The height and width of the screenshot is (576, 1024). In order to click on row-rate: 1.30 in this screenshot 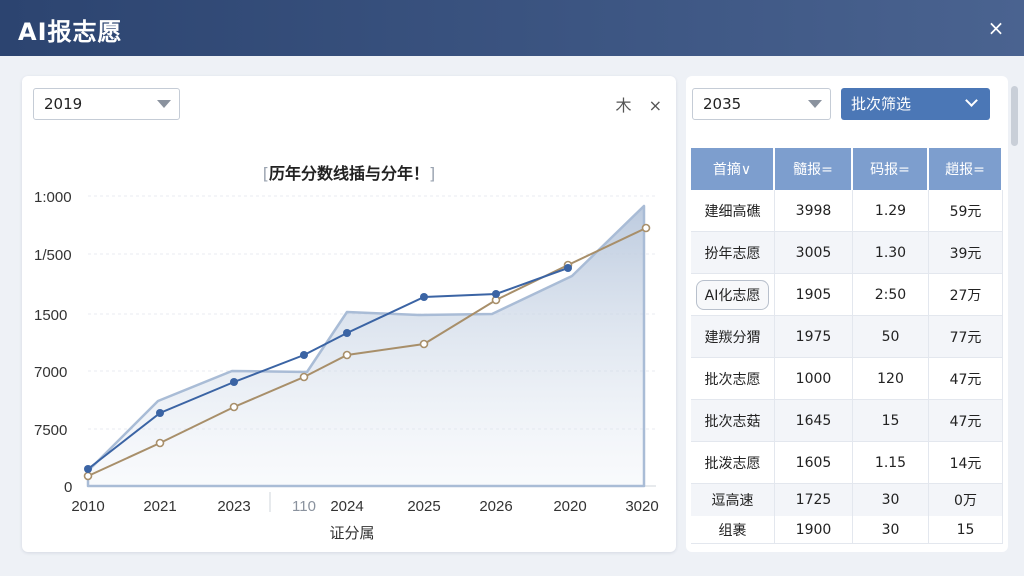, I will do `click(891, 253)`.